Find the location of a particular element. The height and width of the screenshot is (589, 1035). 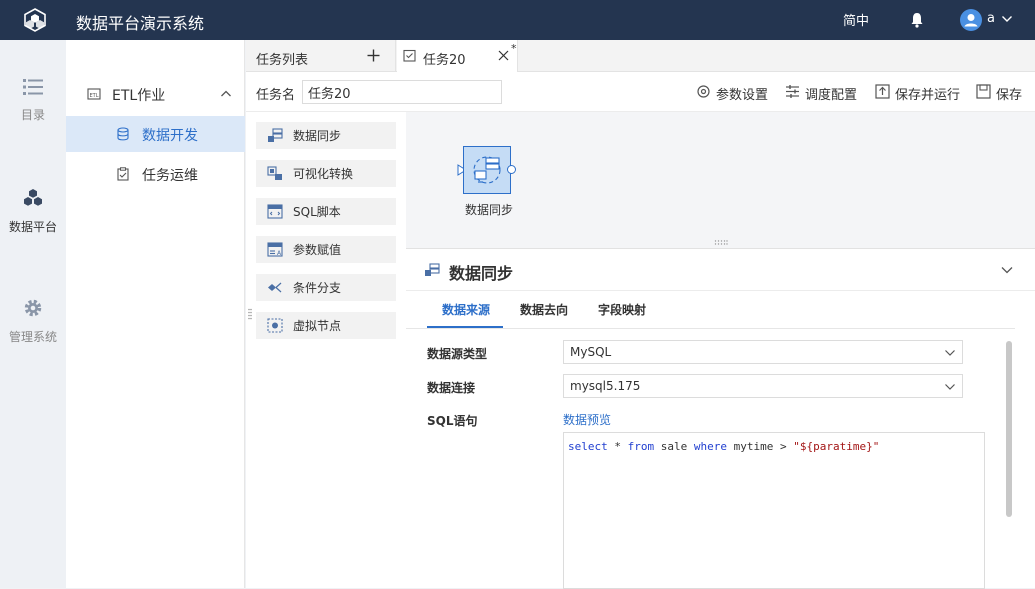

sliders-icon is located at coordinates (792, 91).